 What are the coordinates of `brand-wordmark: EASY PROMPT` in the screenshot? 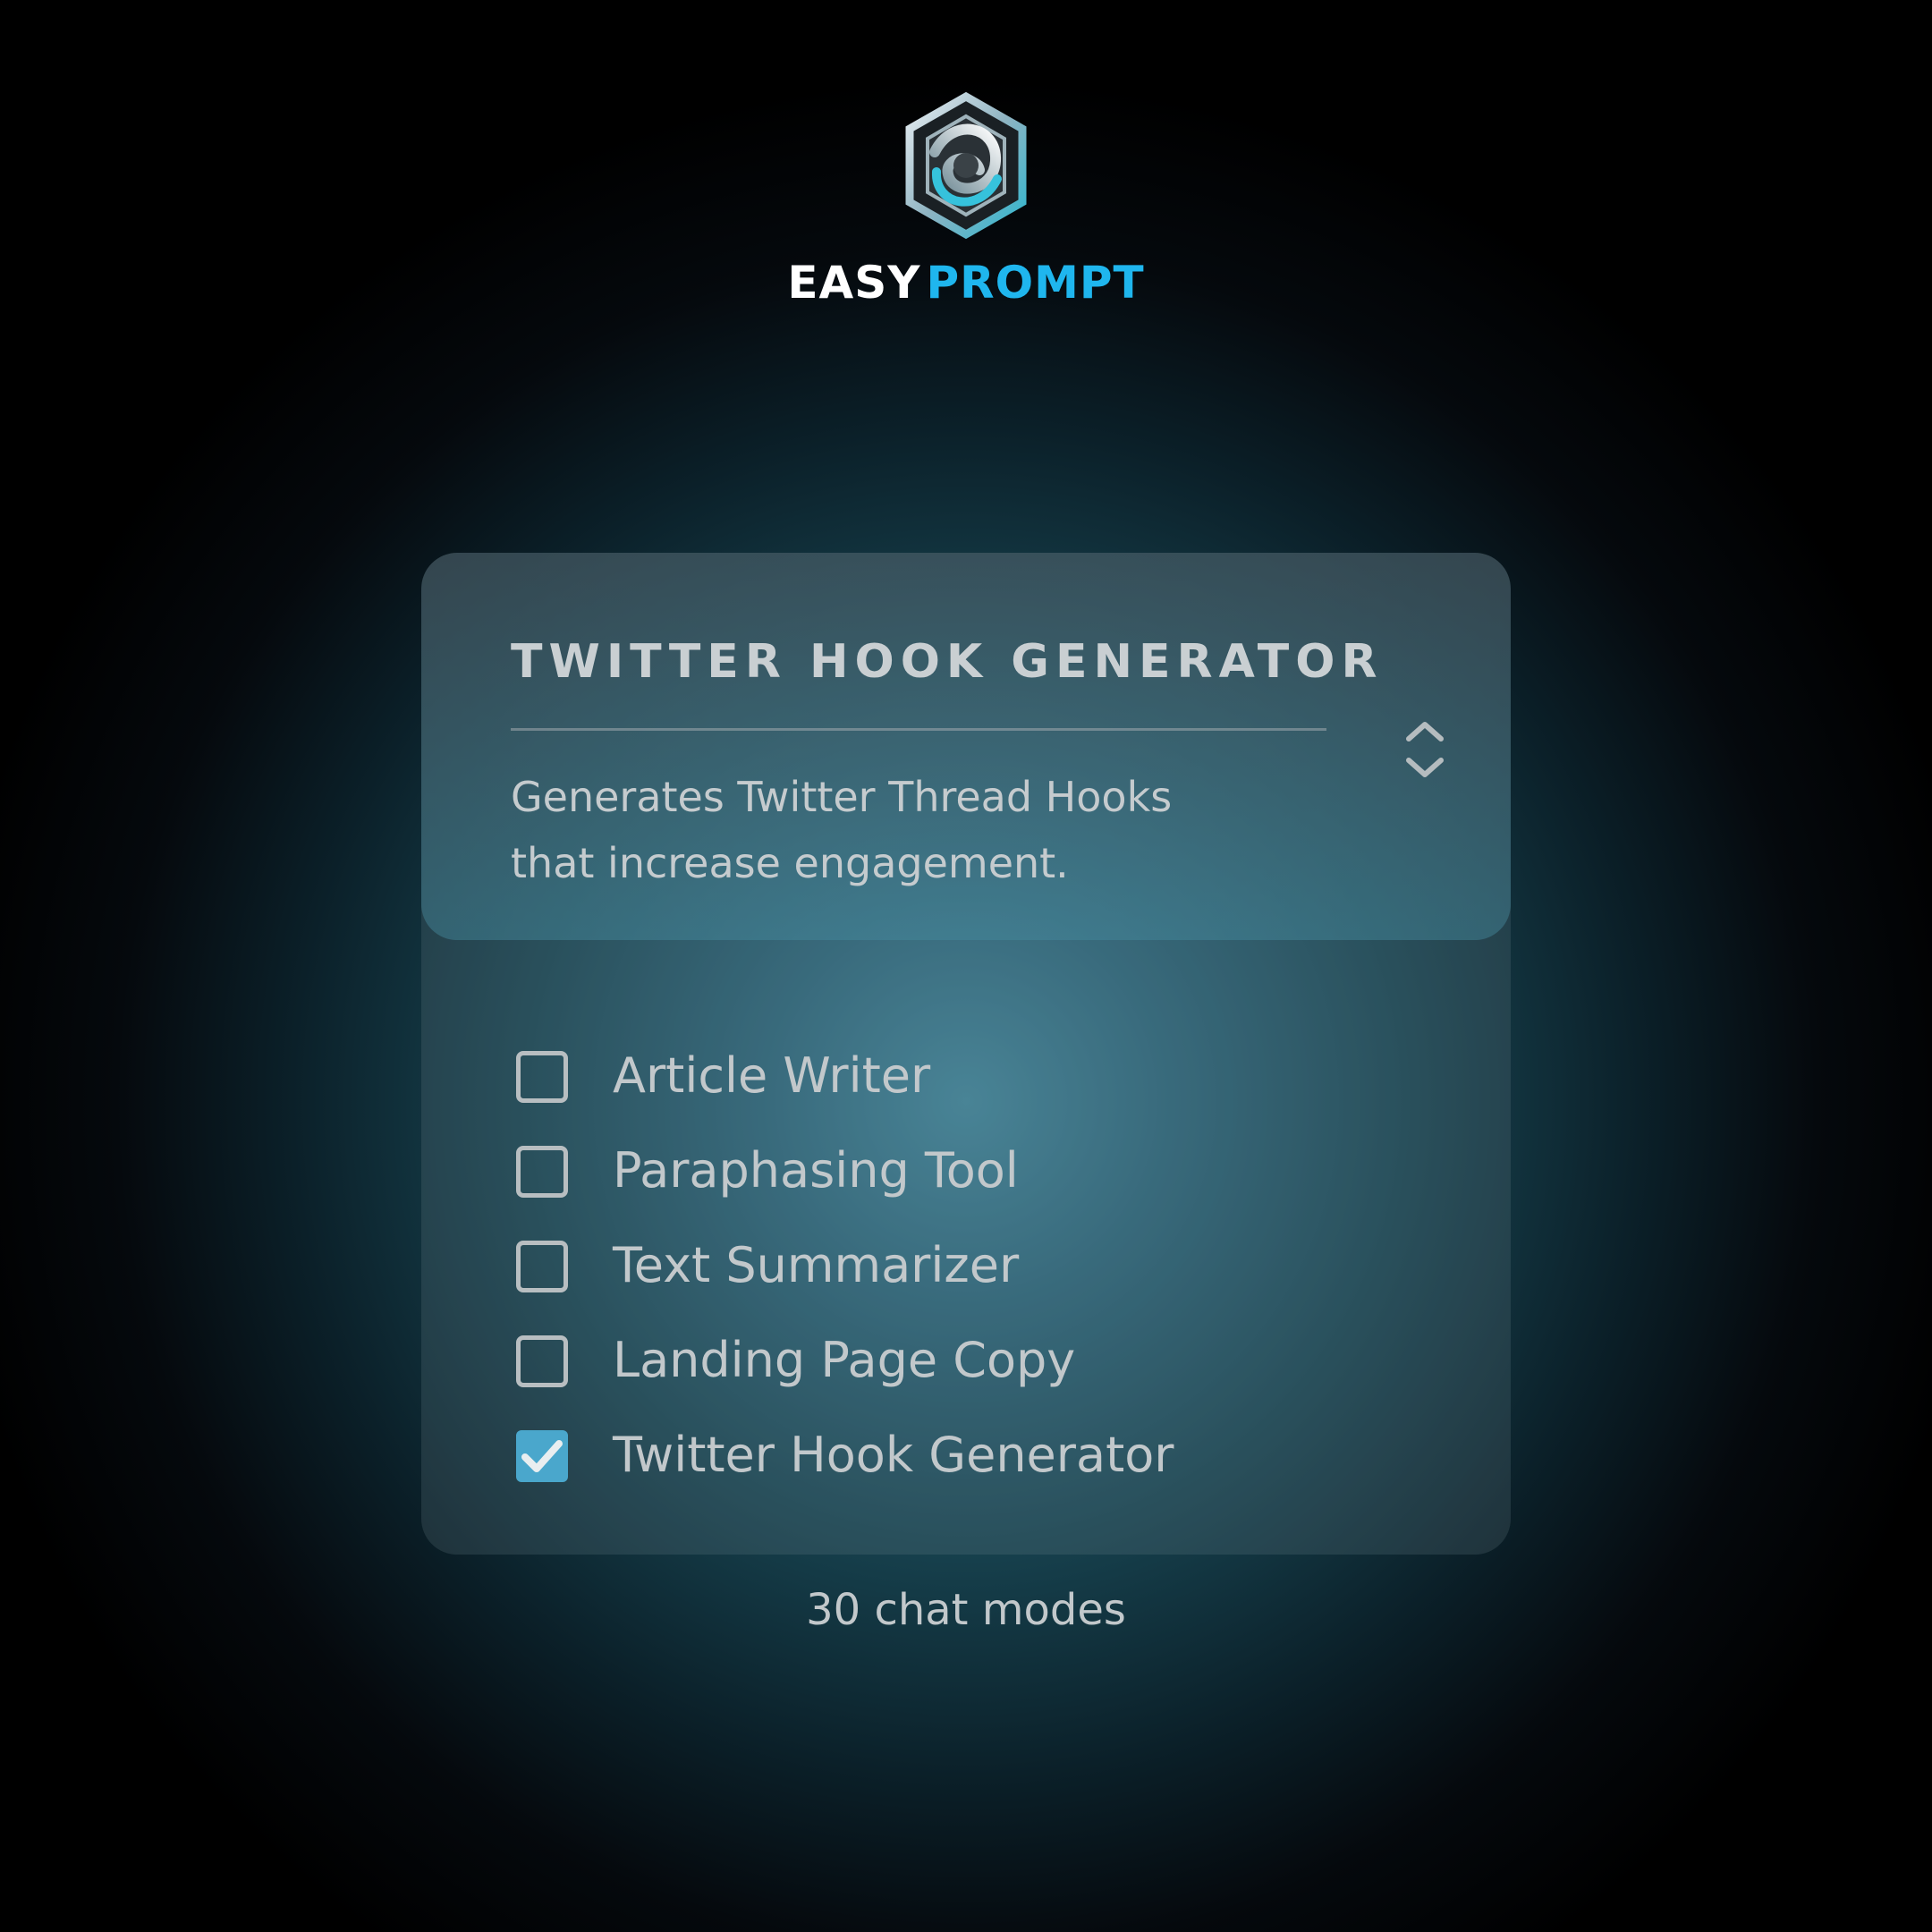 It's located at (966, 282).